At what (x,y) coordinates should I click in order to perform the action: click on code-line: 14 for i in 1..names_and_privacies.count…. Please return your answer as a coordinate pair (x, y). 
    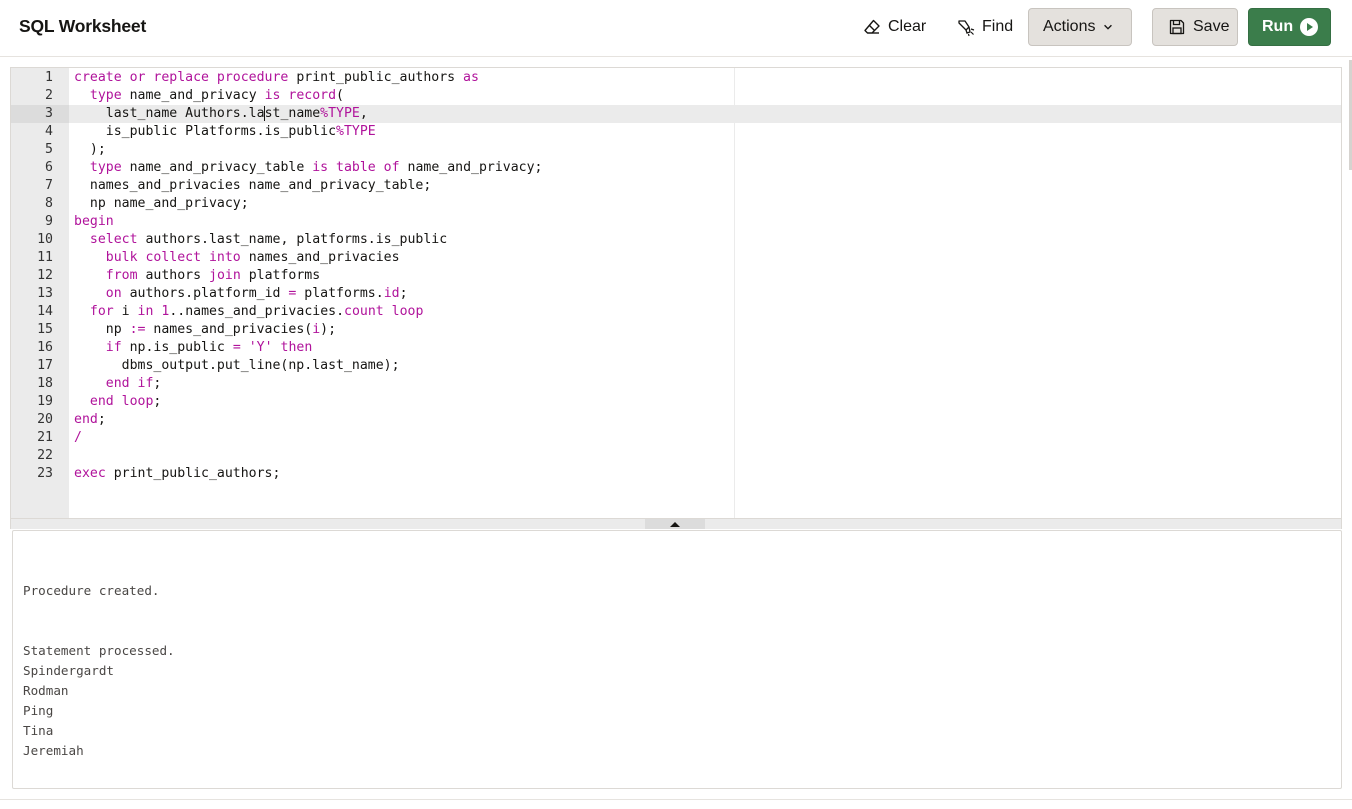
    Looking at the image, I should click on (676, 312).